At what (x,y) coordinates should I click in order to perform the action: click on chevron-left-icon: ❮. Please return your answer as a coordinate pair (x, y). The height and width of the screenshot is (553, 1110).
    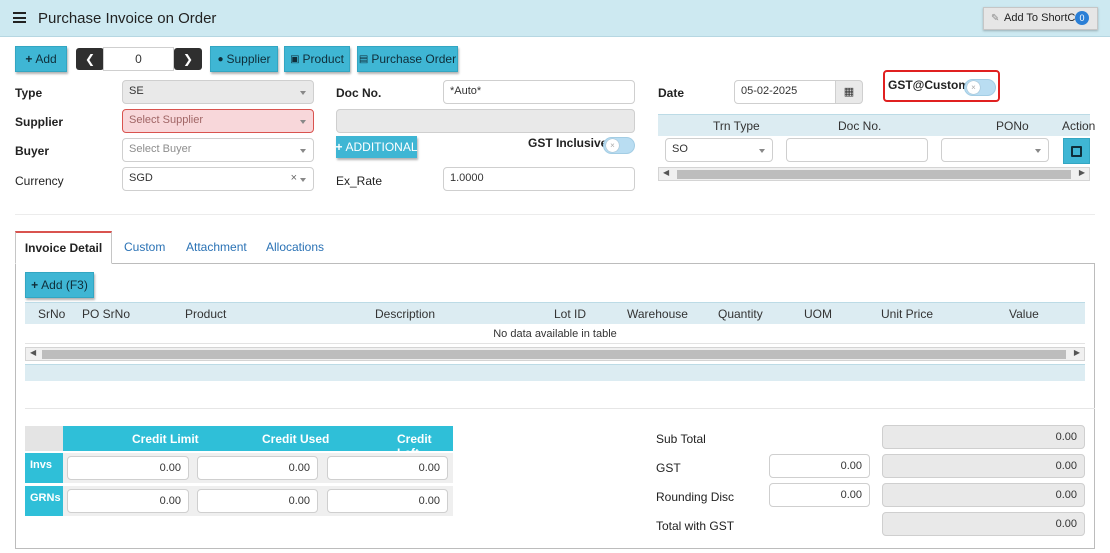
    Looking at the image, I should click on (90, 59).